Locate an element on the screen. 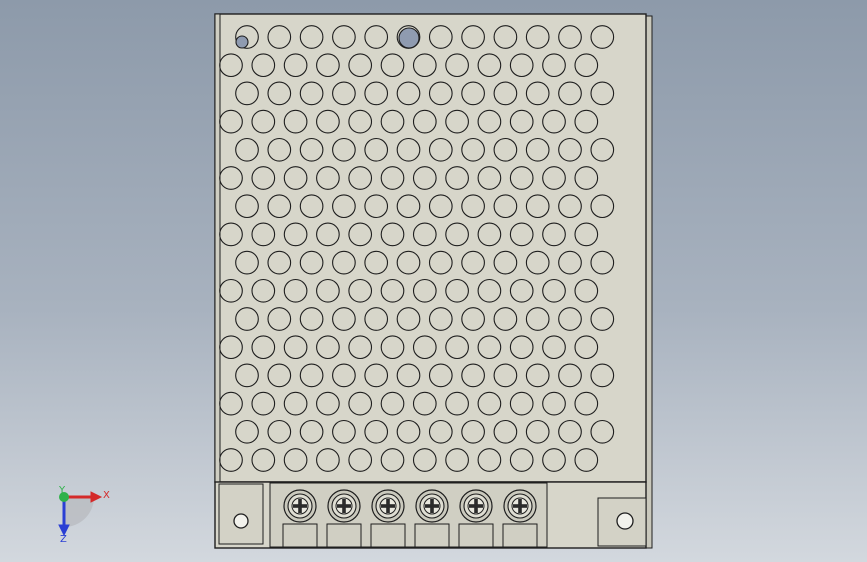  left-flange is located at coordinates (217, 248).